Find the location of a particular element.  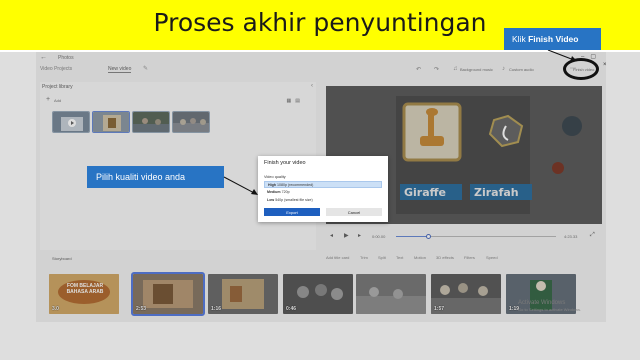

preview-text-giraffe: Giraffe is located at coordinates (425, 192).